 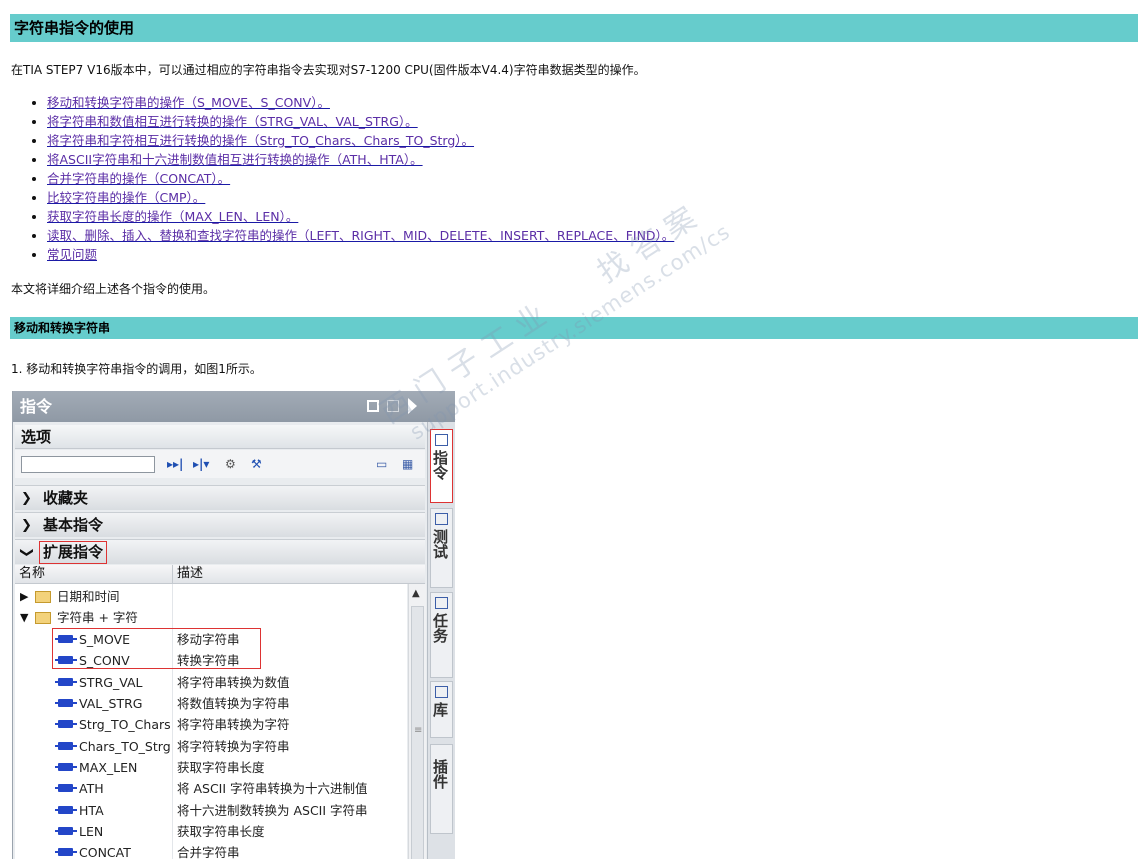 What do you see at coordinates (74, 28) in the screenshot?
I see `section-title: 字符串指令的使用` at bounding box center [74, 28].